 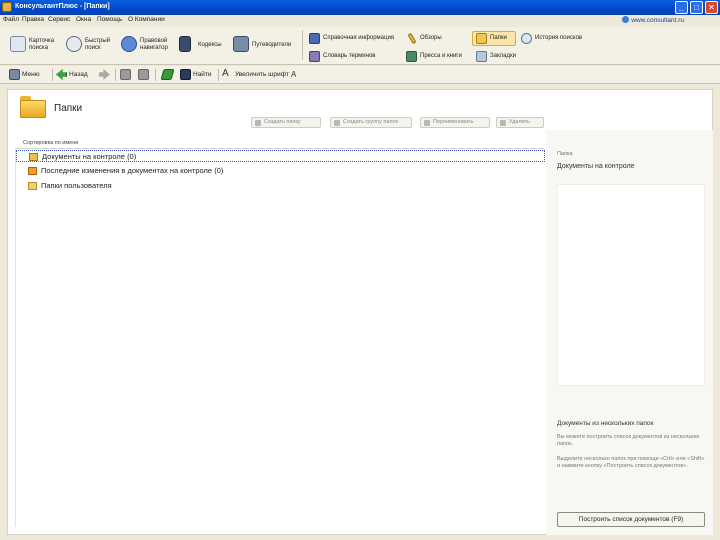 I want to click on menu-icon, so click(x=14, y=74).